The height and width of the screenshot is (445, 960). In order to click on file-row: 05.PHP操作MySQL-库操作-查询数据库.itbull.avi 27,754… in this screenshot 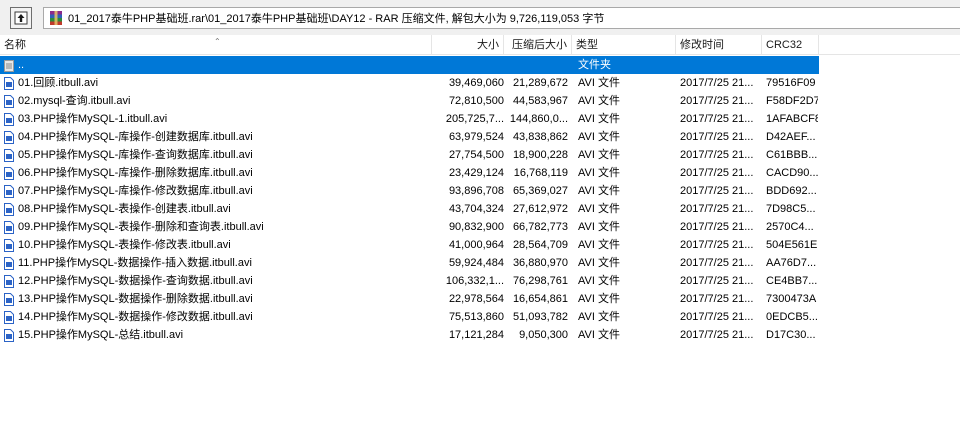, I will do `click(409, 155)`.